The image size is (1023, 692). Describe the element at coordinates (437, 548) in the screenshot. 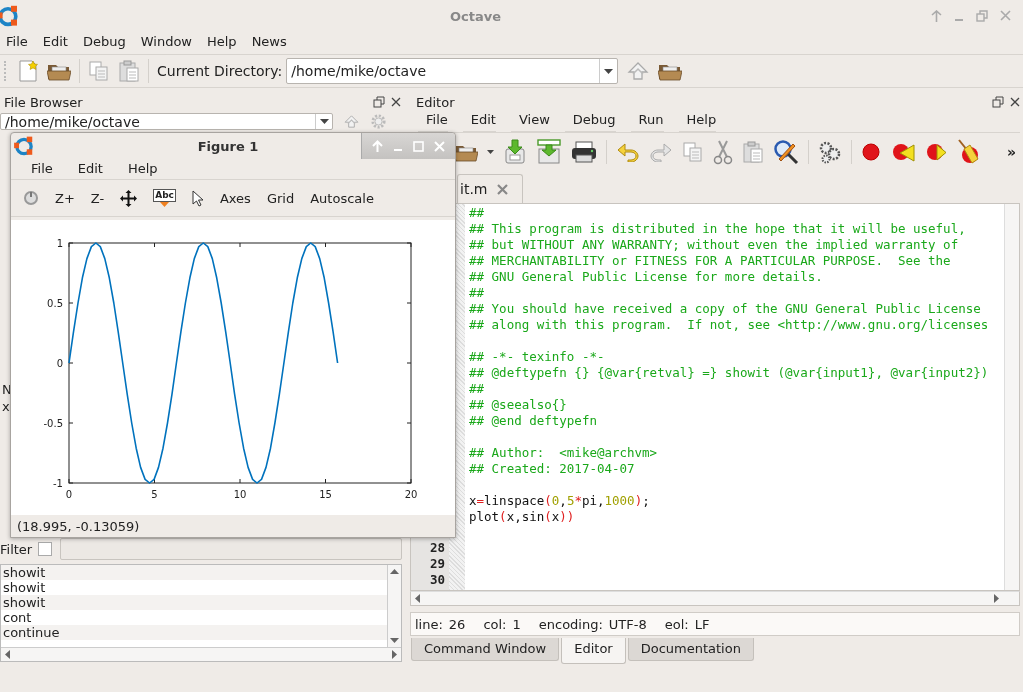

I see `line-number: 28` at that location.